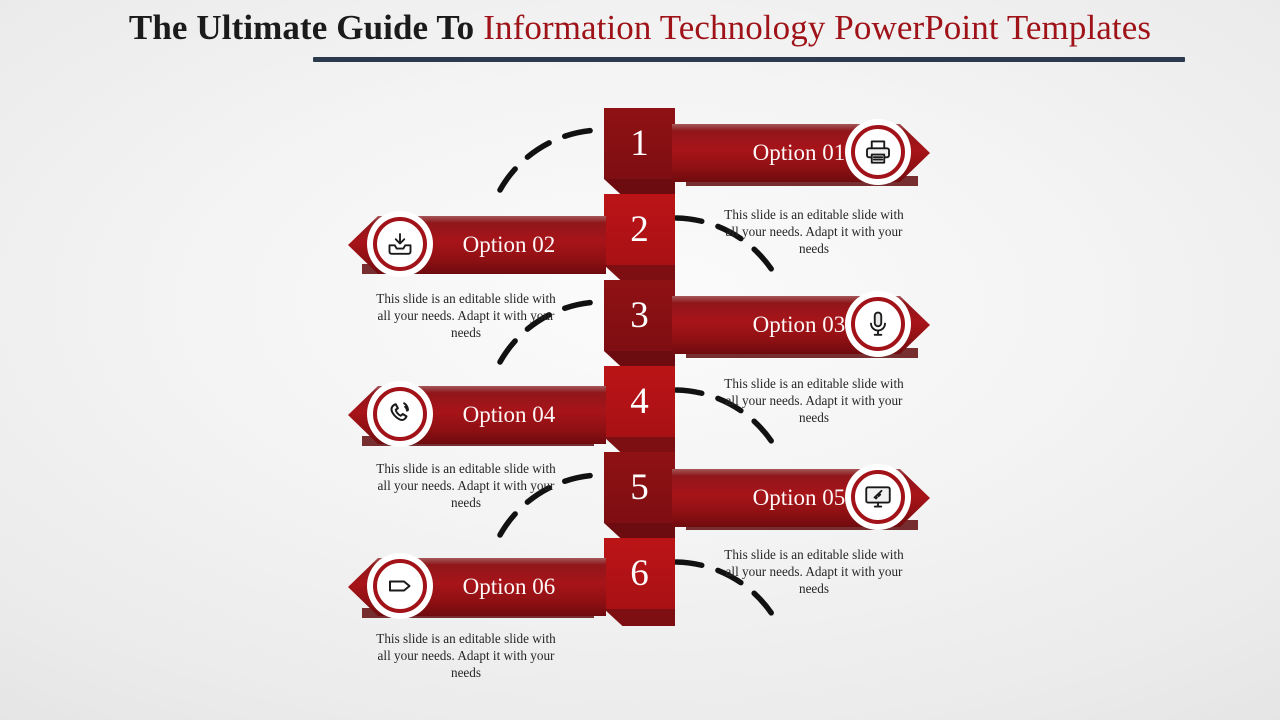 This screenshot has height=720, width=1280. I want to click on tag-label-icon, so click(400, 586).